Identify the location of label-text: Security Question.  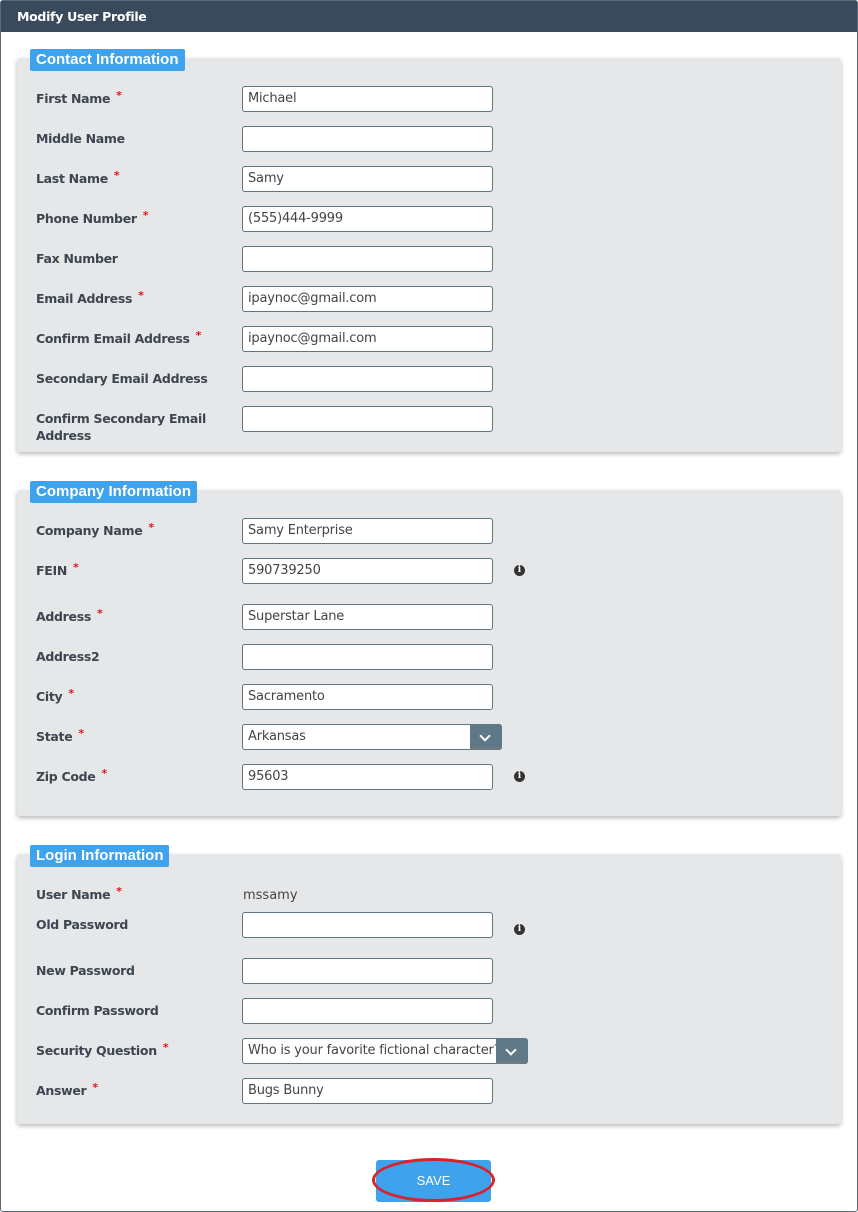
(96, 1050).